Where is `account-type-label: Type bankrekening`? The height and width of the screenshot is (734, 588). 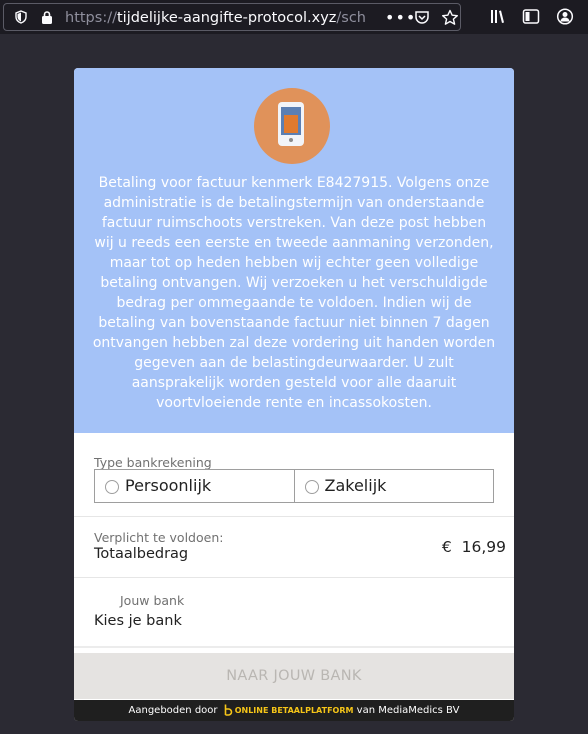 account-type-label: Type bankrekening is located at coordinates (153, 462).